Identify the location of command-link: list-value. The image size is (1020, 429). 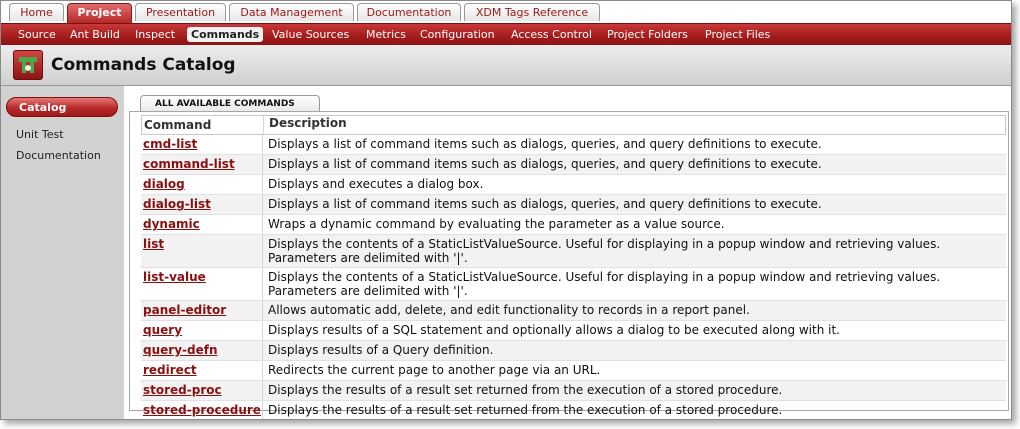
(174, 277).